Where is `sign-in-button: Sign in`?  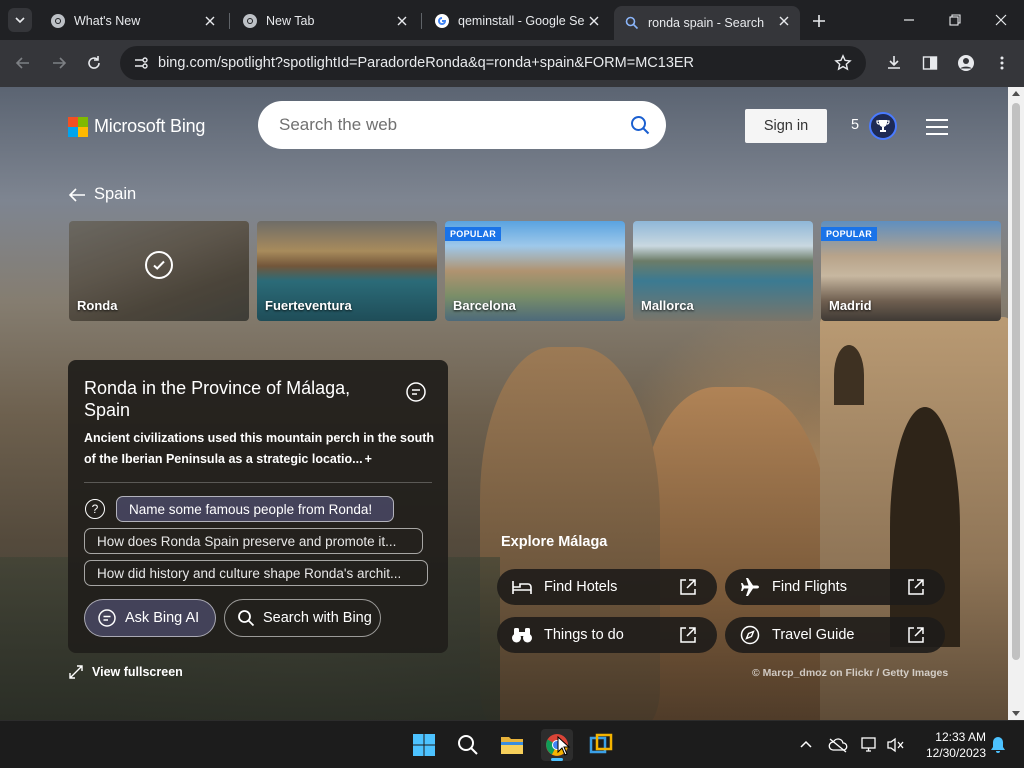
sign-in-button: Sign in is located at coordinates (786, 126).